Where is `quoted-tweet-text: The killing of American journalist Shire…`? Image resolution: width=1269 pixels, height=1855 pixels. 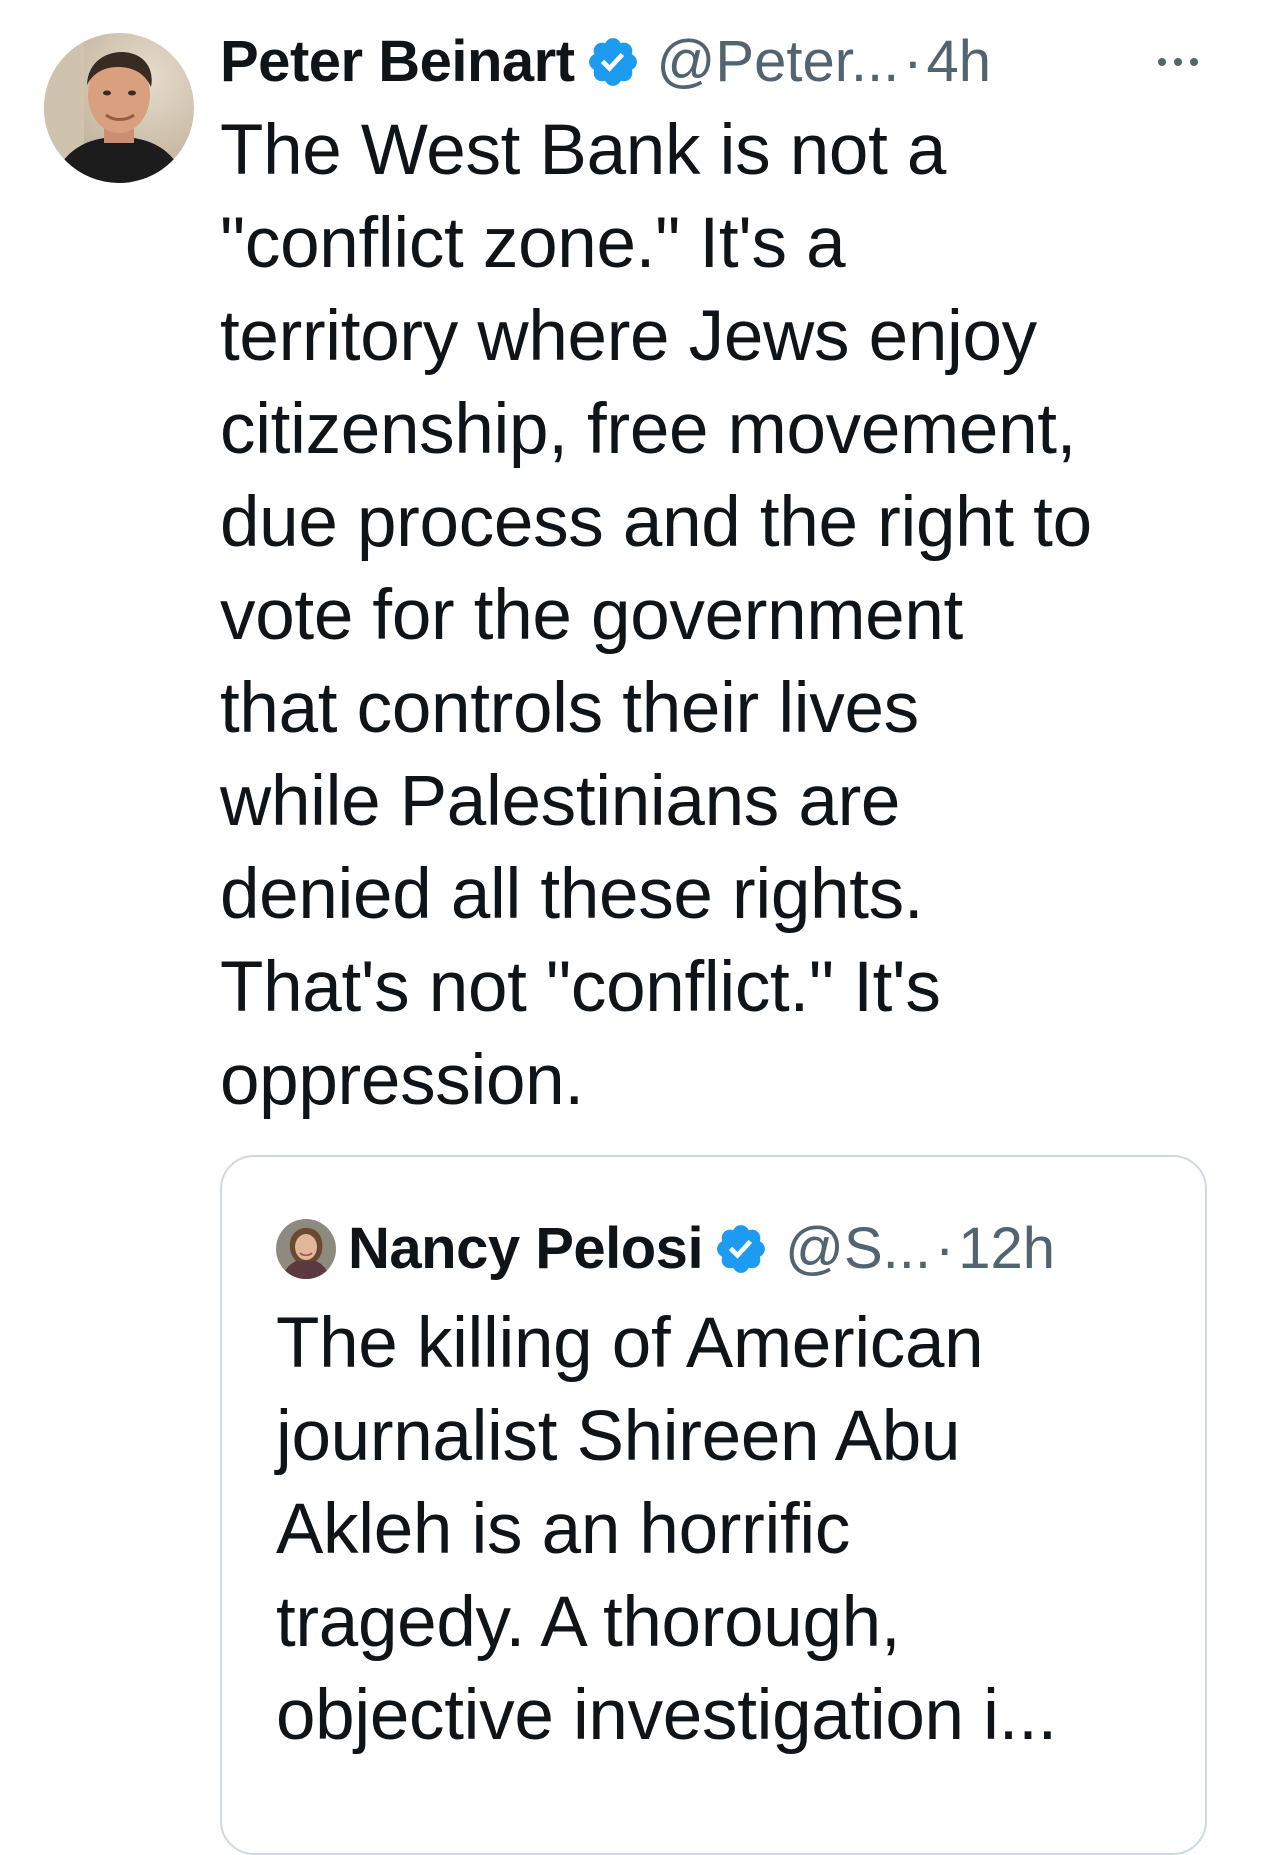
quoted-tweet-text: The killing of American journalist Shire… is located at coordinates (666, 1529).